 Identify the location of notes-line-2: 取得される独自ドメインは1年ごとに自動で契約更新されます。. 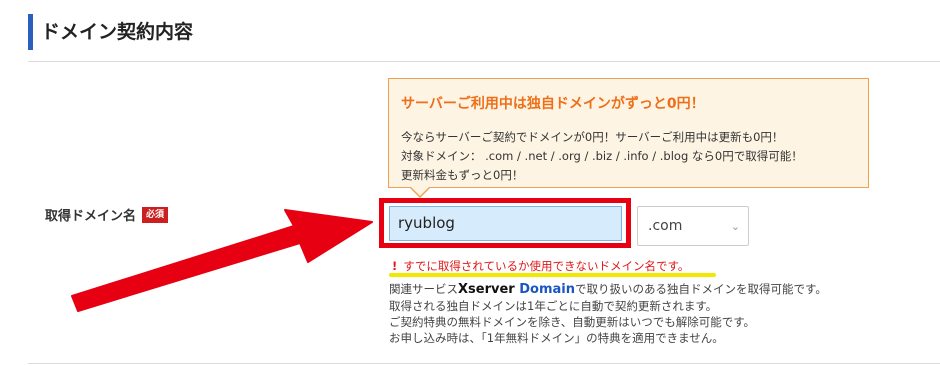
(553, 306).